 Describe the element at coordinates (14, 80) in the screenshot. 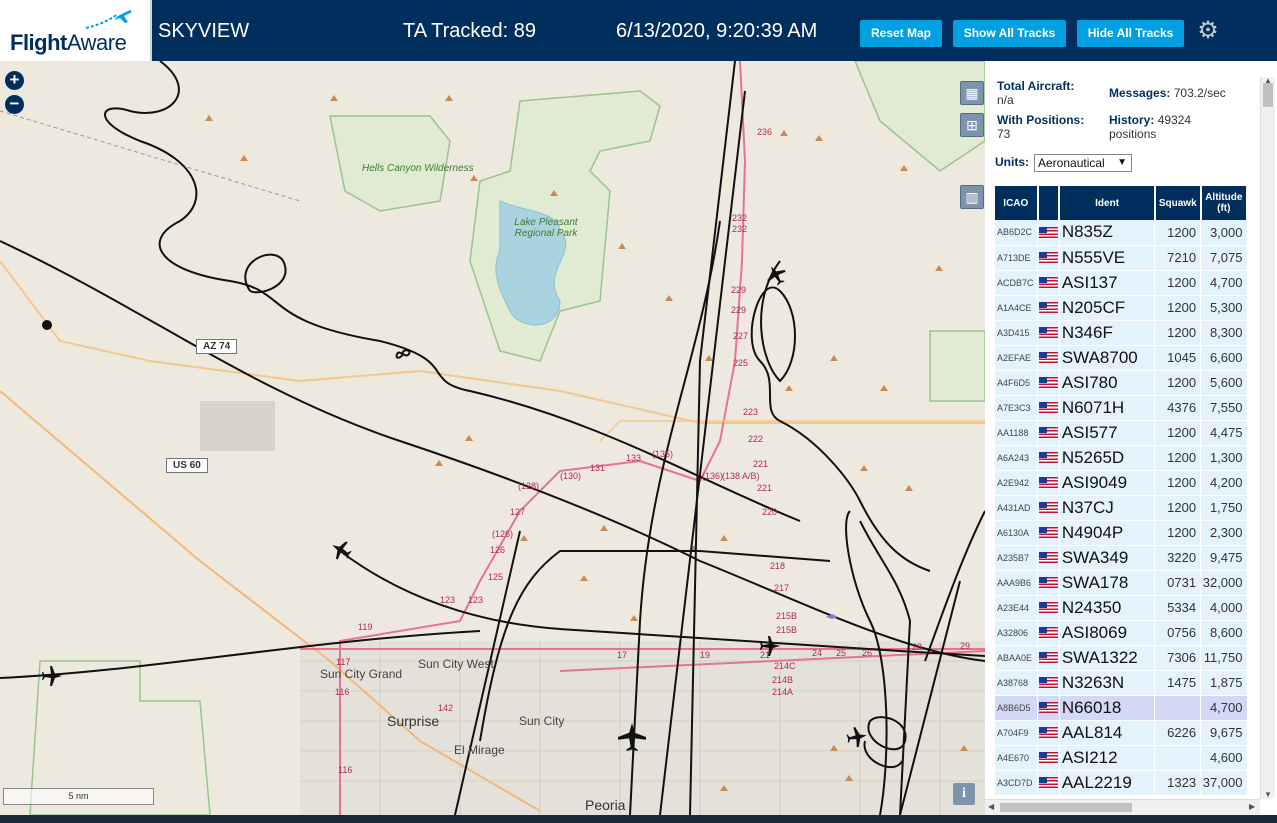

I see `zoom-in-button: +` at that location.